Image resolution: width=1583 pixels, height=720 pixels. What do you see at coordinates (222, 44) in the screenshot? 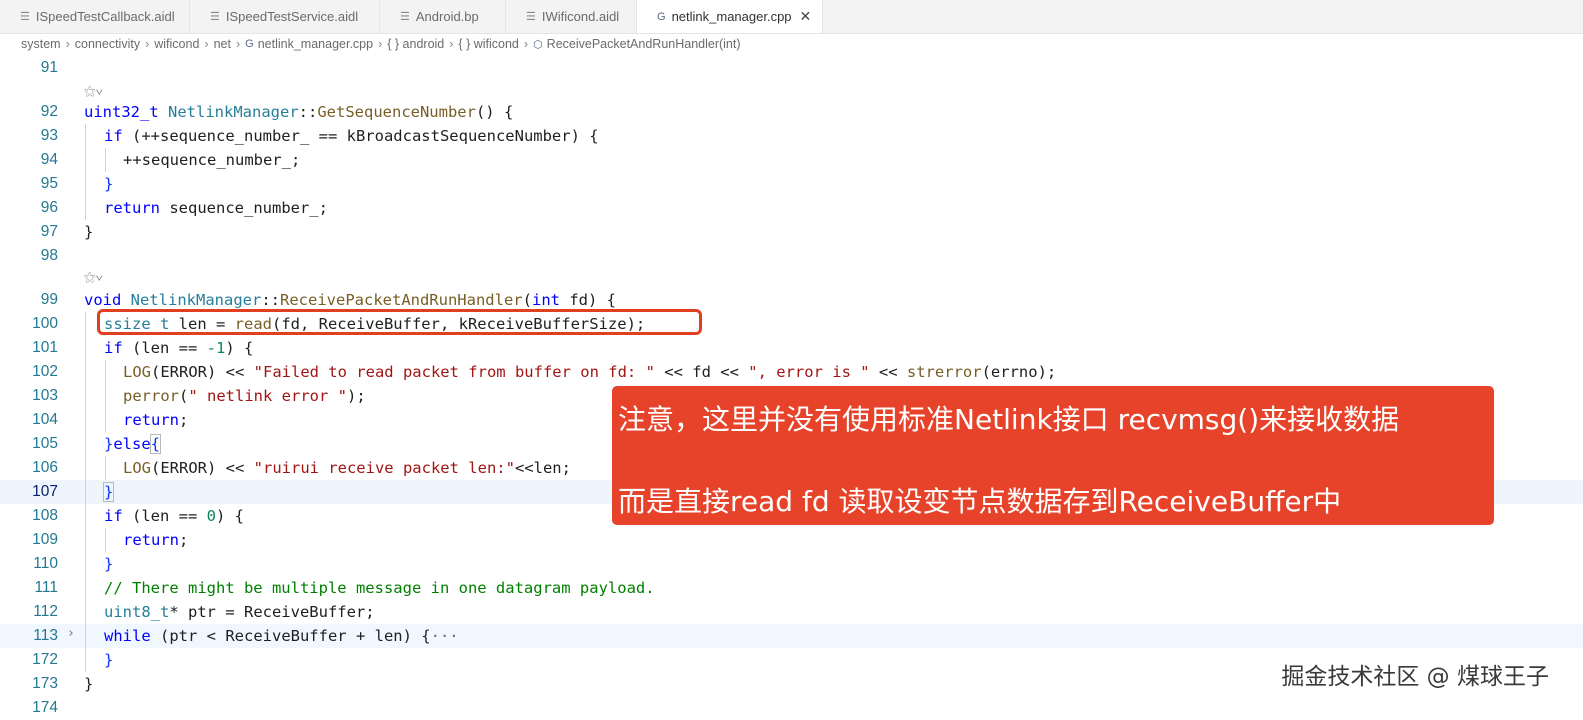
I see `breadcrumb-net: net` at bounding box center [222, 44].